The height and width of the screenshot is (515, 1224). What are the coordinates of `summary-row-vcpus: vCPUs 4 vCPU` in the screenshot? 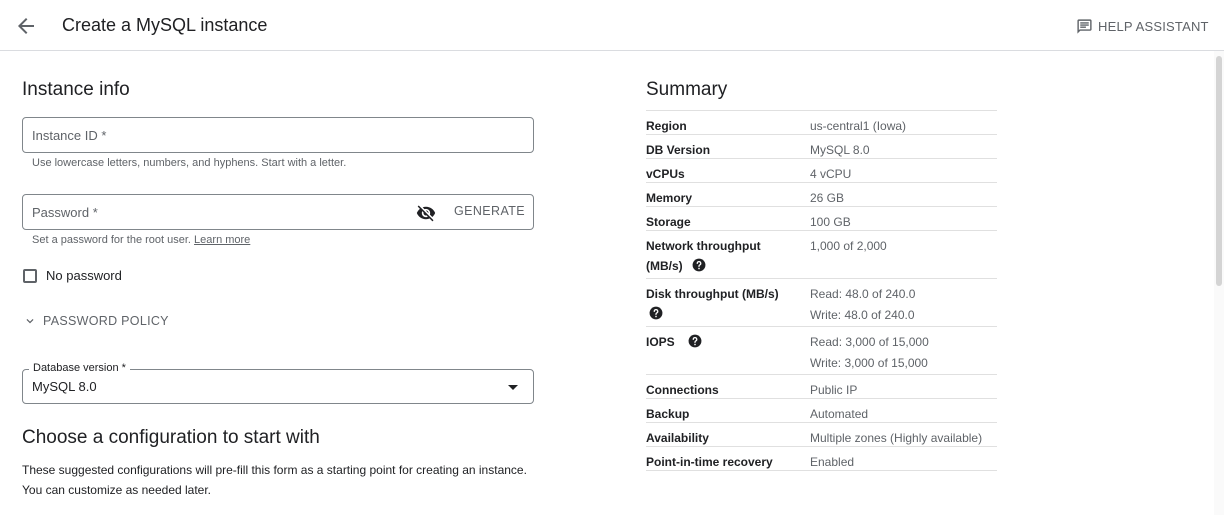 It's located at (821, 171).